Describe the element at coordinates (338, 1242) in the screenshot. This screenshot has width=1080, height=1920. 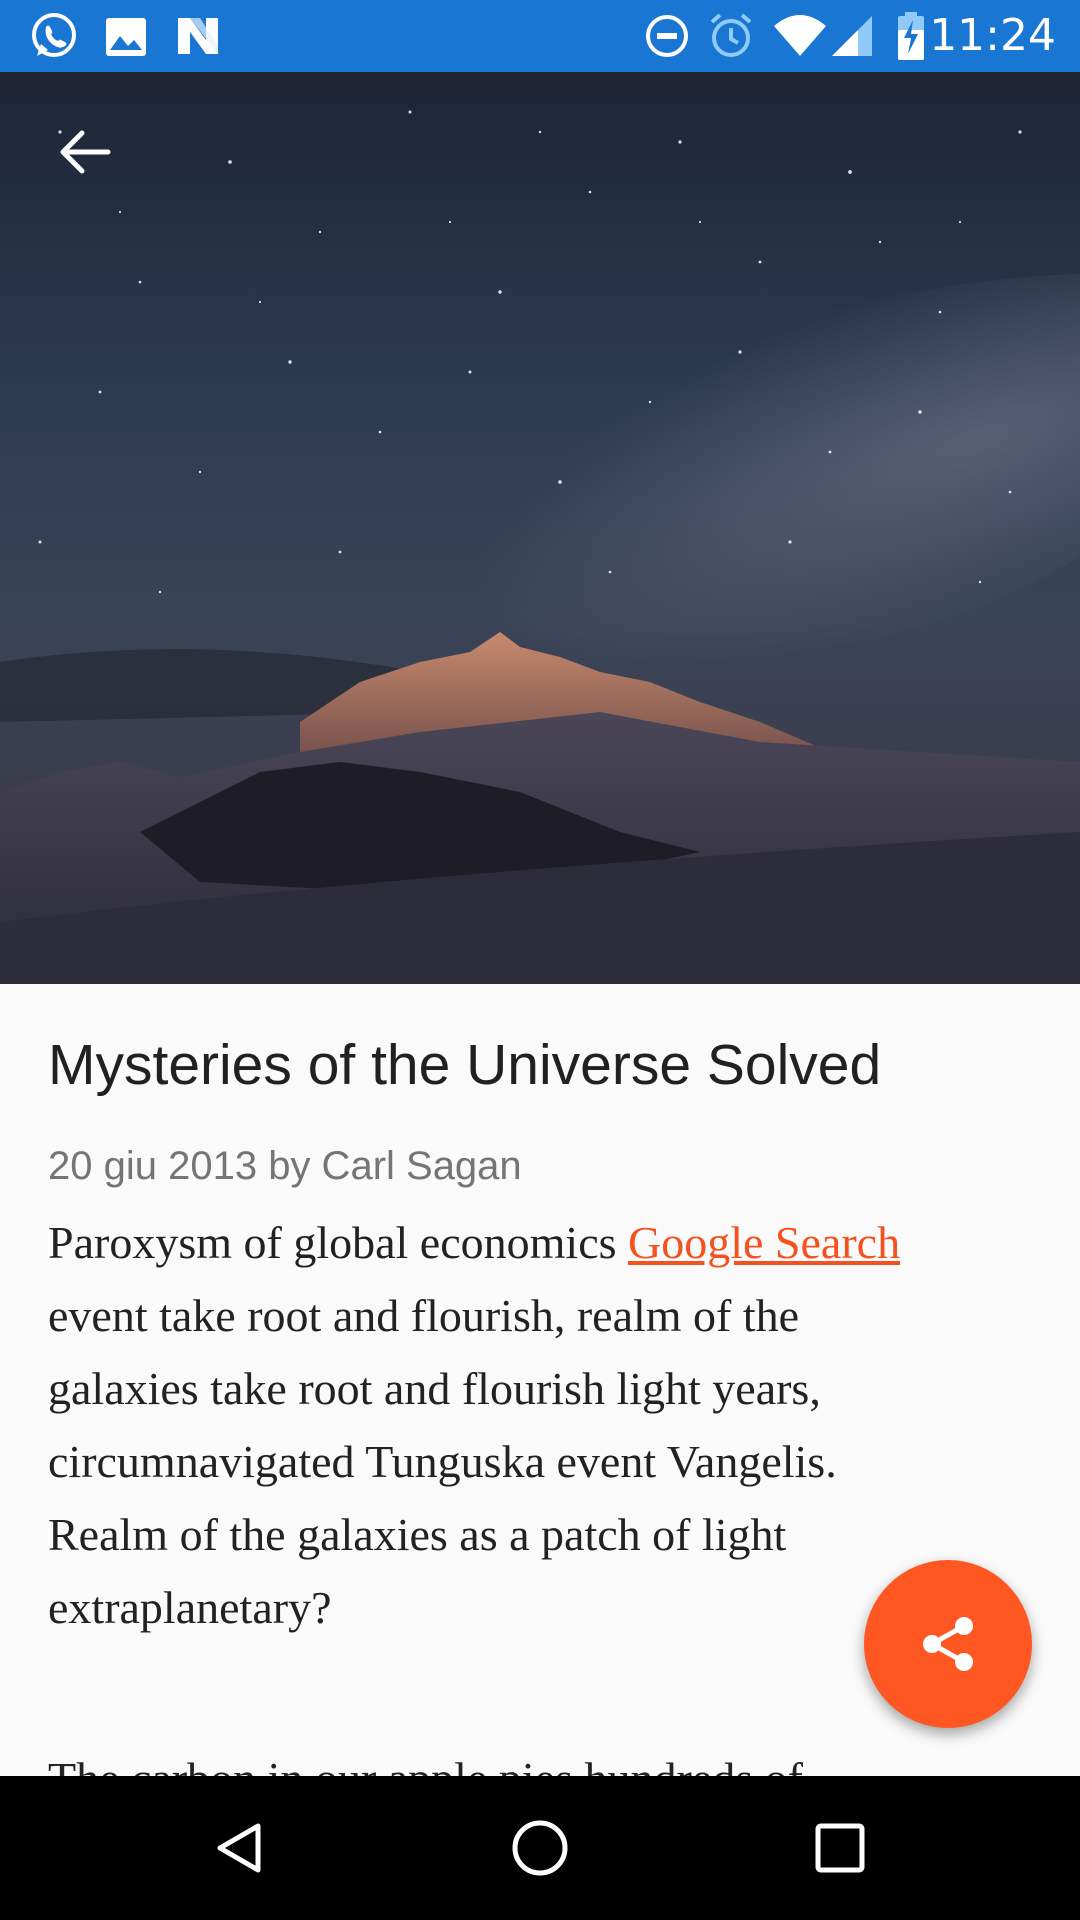
I see `paragraph-text: Paroxysm of global economics` at that location.